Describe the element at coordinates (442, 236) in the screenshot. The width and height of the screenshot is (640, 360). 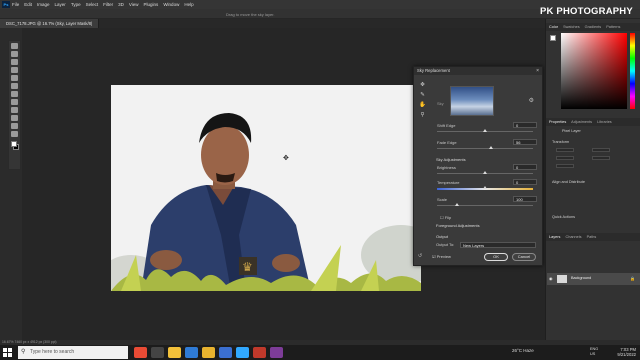
I see `output-header: Output` at that location.